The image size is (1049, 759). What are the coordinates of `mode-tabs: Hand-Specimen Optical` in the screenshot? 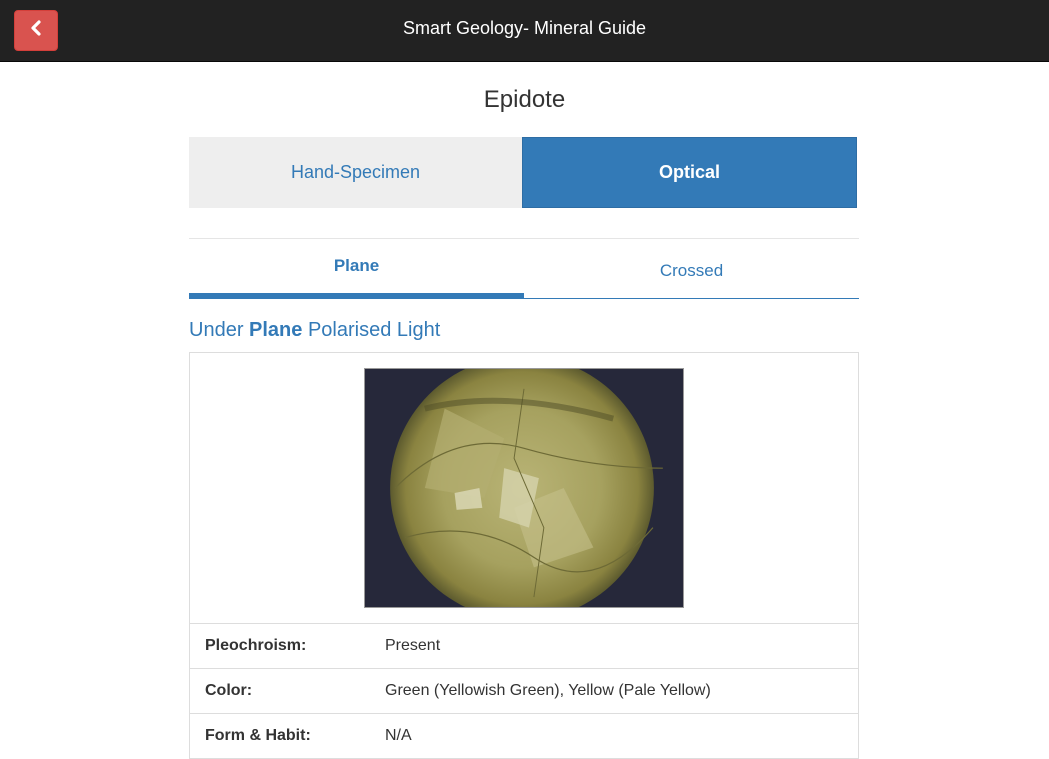 It's located at (523, 172).